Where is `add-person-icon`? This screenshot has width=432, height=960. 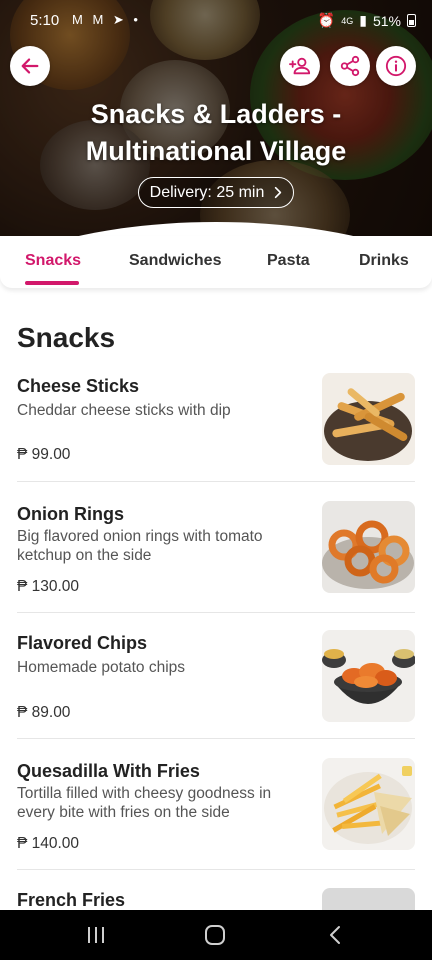
add-person-icon is located at coordinates (300, 66).